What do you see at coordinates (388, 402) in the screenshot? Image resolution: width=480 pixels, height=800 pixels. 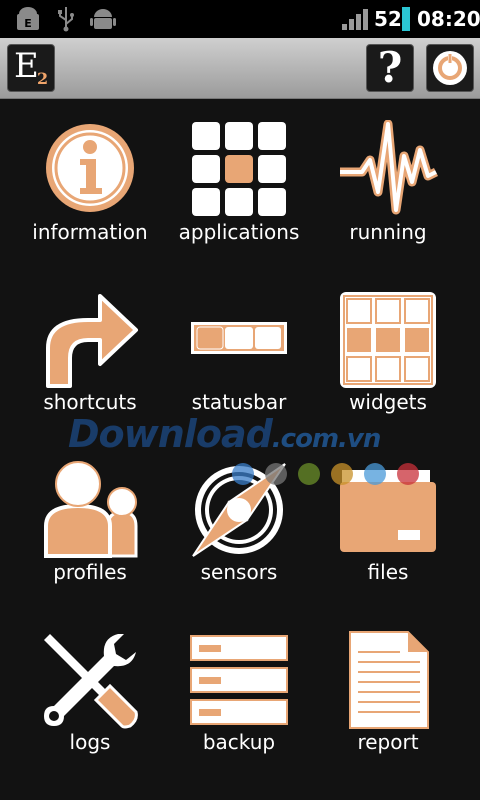 I see `tile-label: widgets` at bounding box center [388, 402].